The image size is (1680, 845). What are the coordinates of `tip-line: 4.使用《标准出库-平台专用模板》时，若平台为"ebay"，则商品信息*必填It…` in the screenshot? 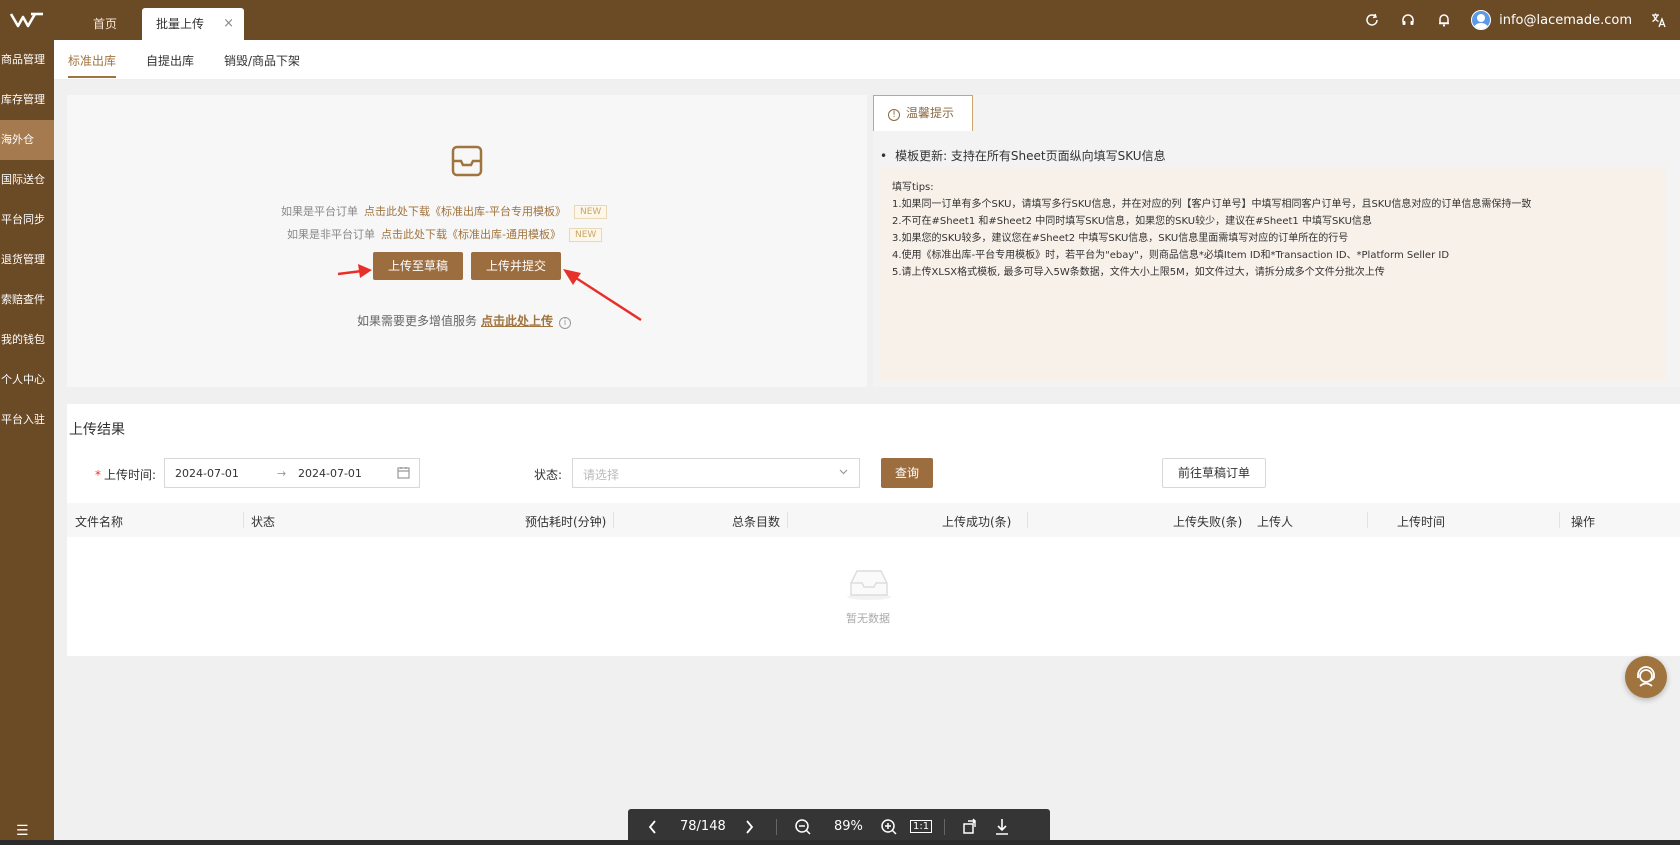 It's located at (1171, 255).